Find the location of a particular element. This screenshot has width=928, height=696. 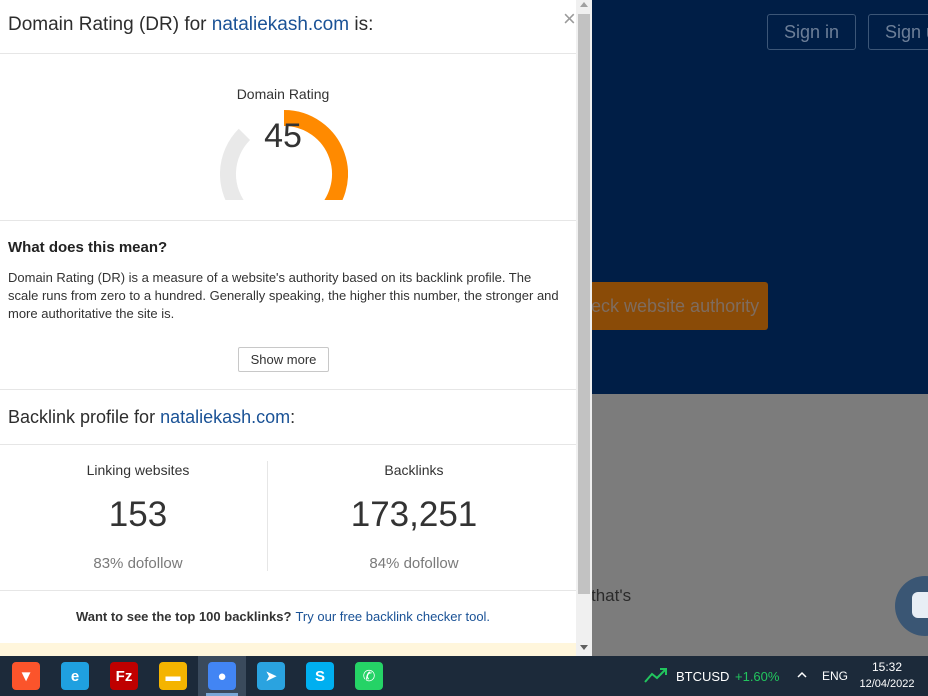

clock-date: 12/04/2022 is located at coordinates (887, 684).